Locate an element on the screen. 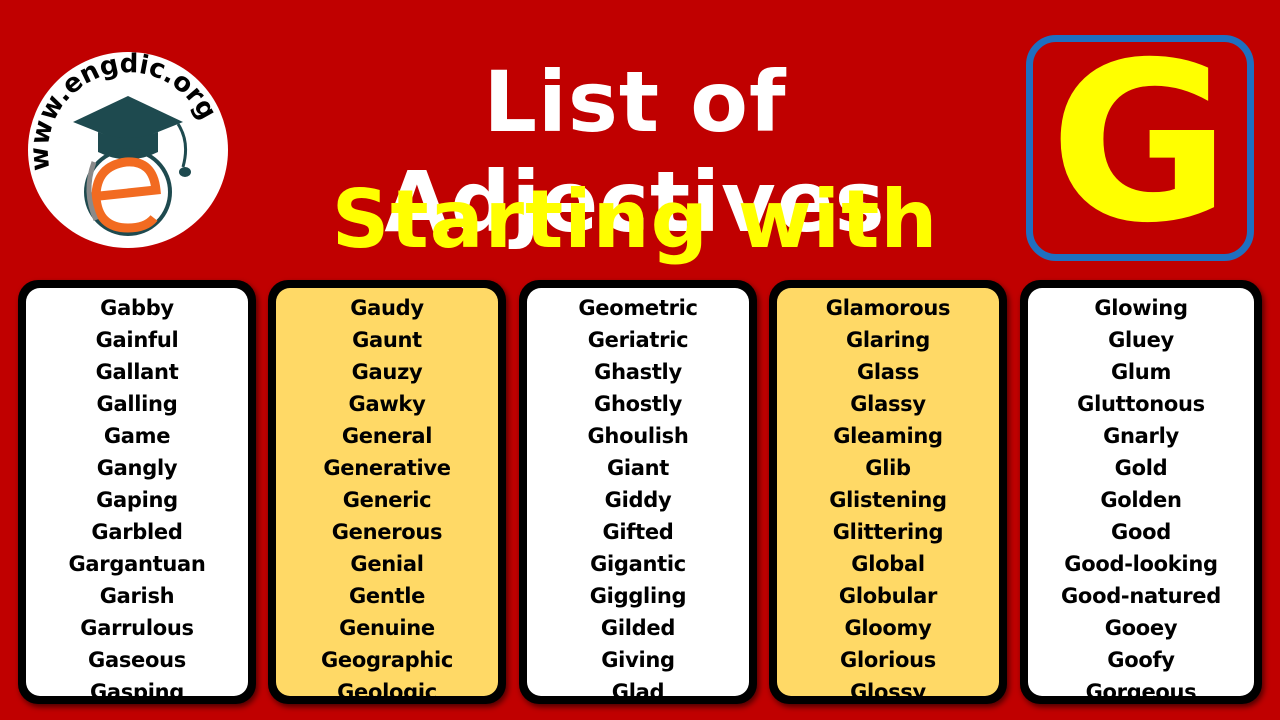 Image resolution: width=1280 pixels, height=720 pixels. adjective-word: Galling is located at coordinates (137, 404).